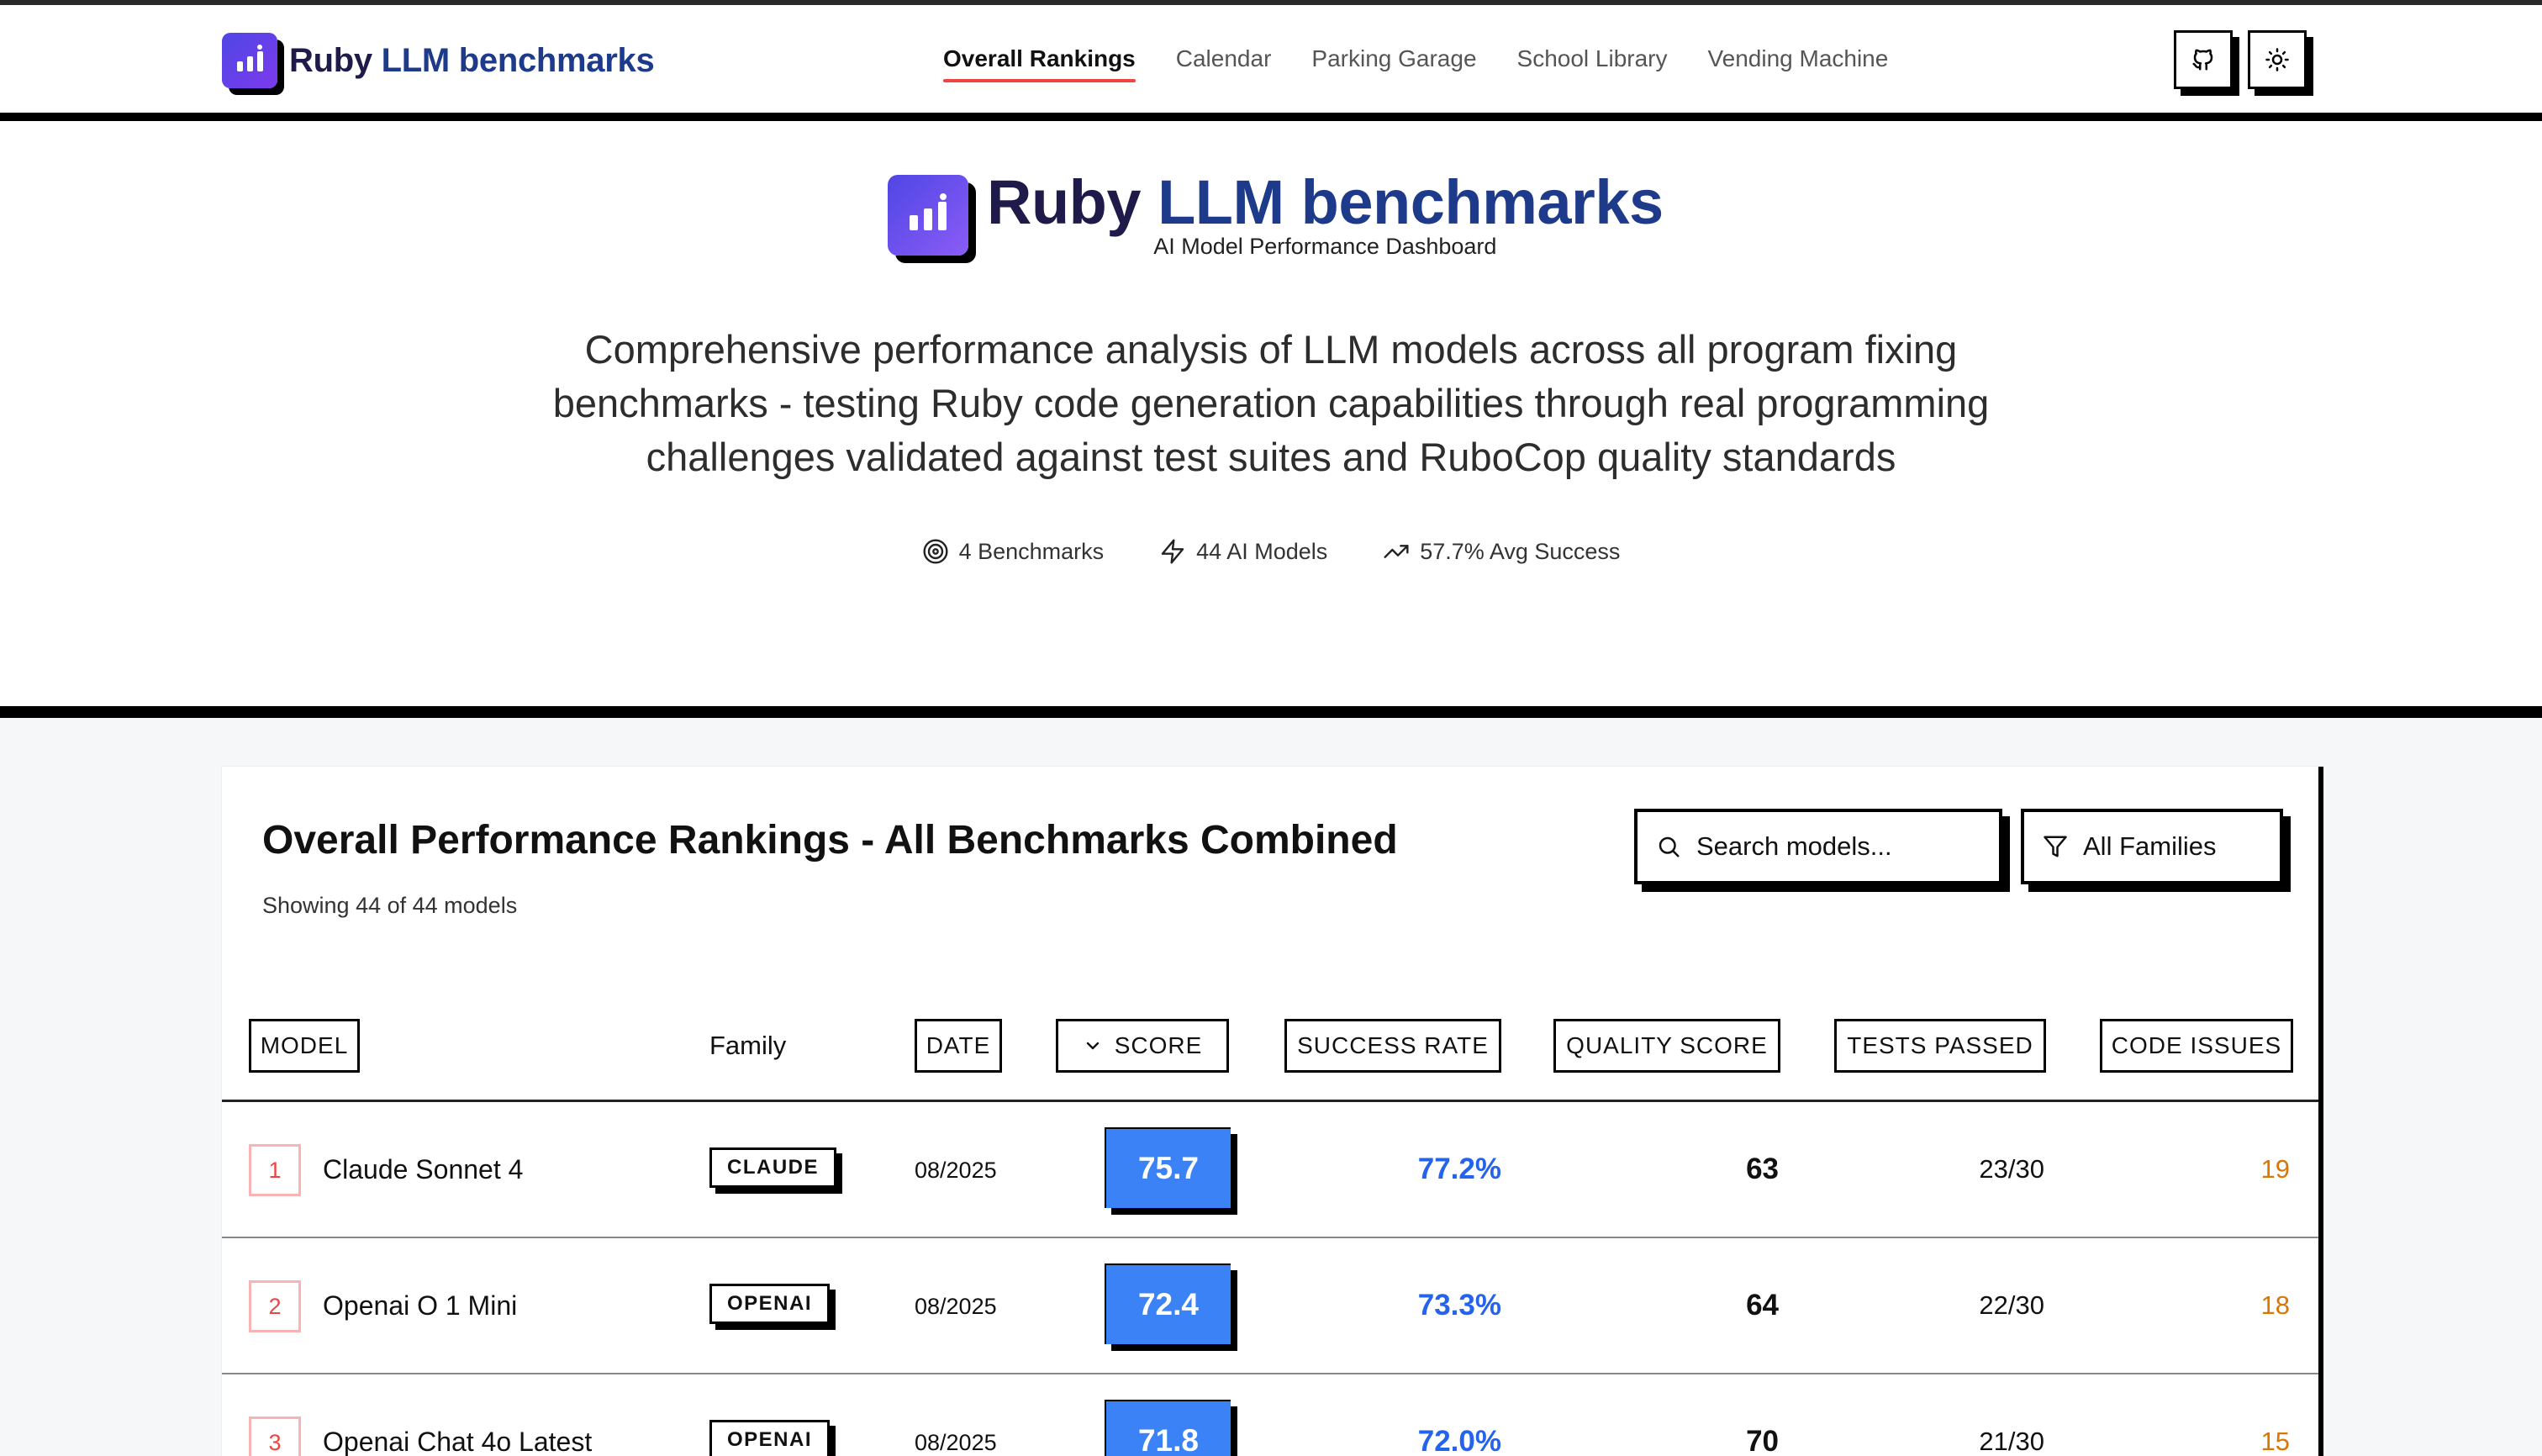  What do you see at coordinates (1039, 61) in the screenshot?
I see `nav-link-overall-rankings: Overall Rankings` at bounding box center [1039, 61].